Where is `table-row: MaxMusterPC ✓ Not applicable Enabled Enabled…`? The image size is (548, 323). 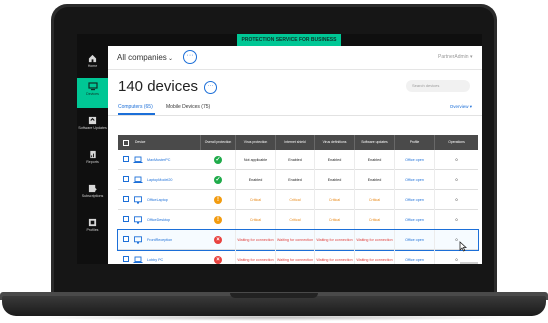
table-row: MaxMusterPC ✓ Not applicable Enabled Enabled… is located at coordinates (298, 160).